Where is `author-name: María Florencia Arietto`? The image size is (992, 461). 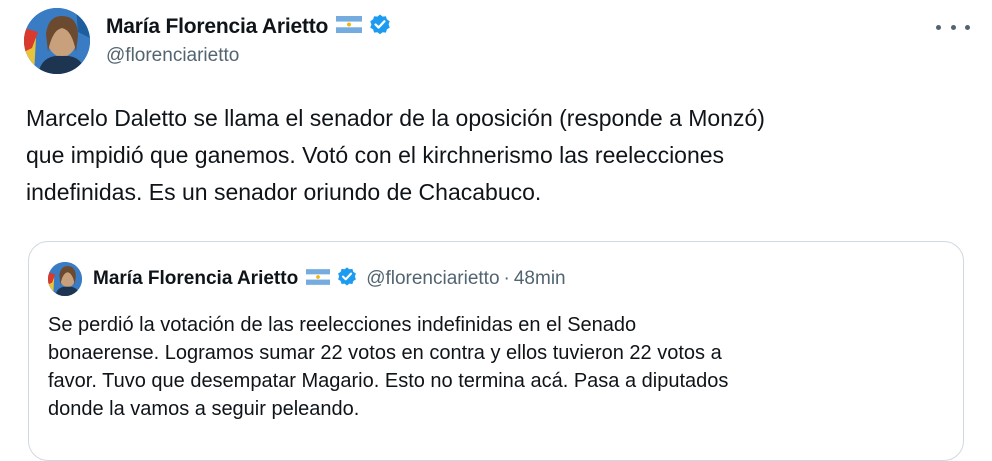 author-name: María Florencia Arietto is located at coordinates (217, 27).